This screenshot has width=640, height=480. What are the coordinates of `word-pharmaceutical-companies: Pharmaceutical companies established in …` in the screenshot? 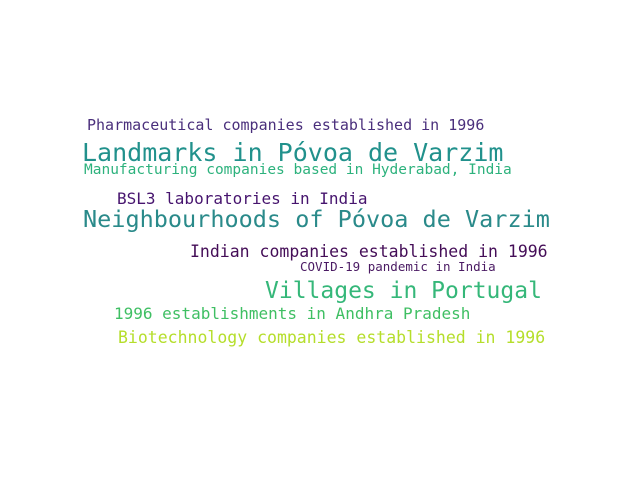 It's located at (286, 125).